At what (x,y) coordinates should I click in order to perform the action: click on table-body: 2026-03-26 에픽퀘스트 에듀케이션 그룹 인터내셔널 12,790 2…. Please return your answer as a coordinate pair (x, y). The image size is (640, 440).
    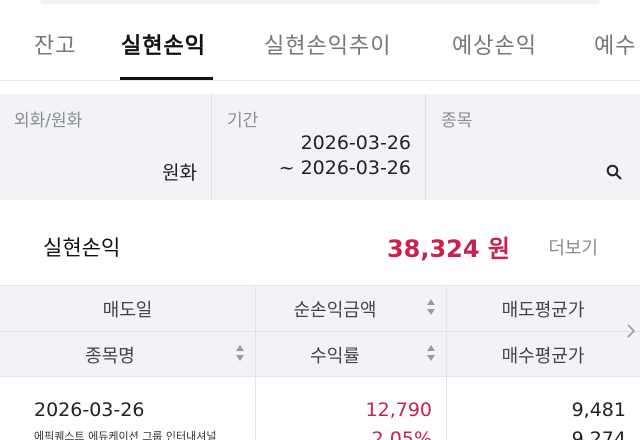
    Looking at the image, I should click on (320, 409).